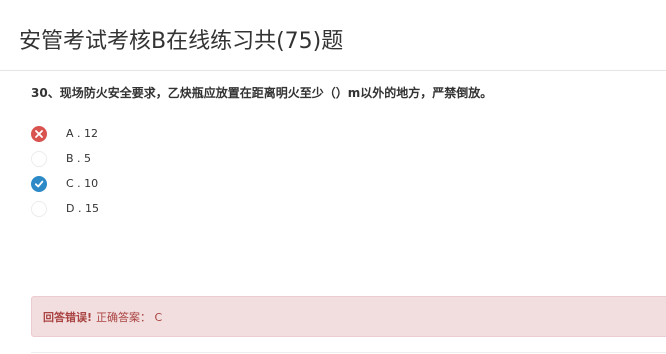  What do you see at coordinates (181, 158) in the screenshot?
I see `option-b: B . 5` at bounding box center [181, 158].